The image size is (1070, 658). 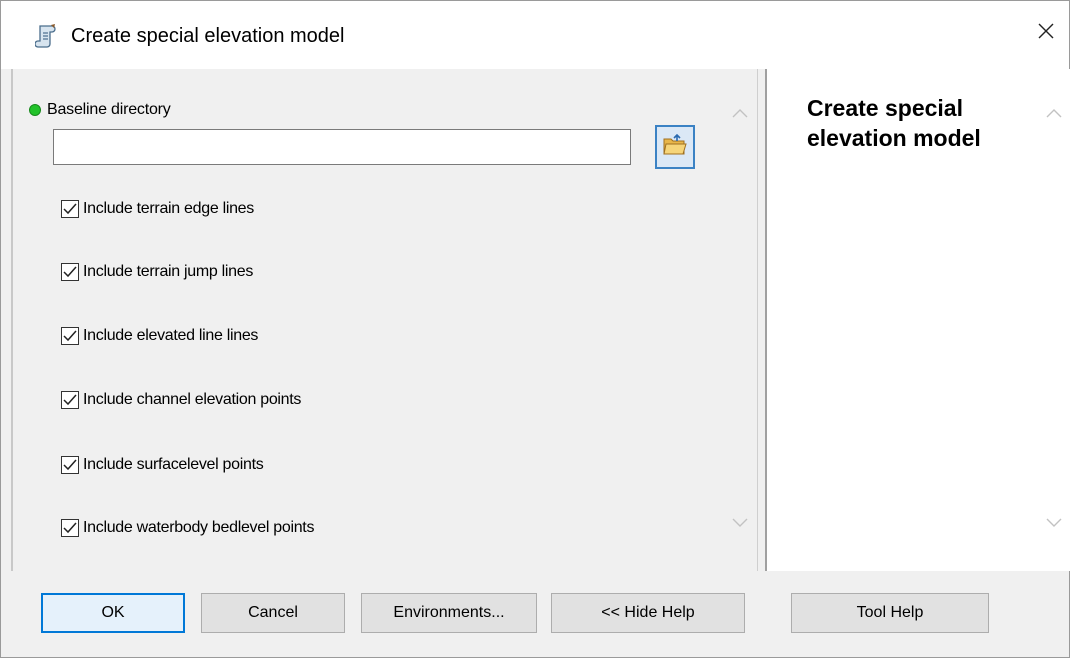 What do you see at coordinates (648, 613) in the screenshot?
I see `hide-help-button: << Hide Help` at bounding box center [648, 613].